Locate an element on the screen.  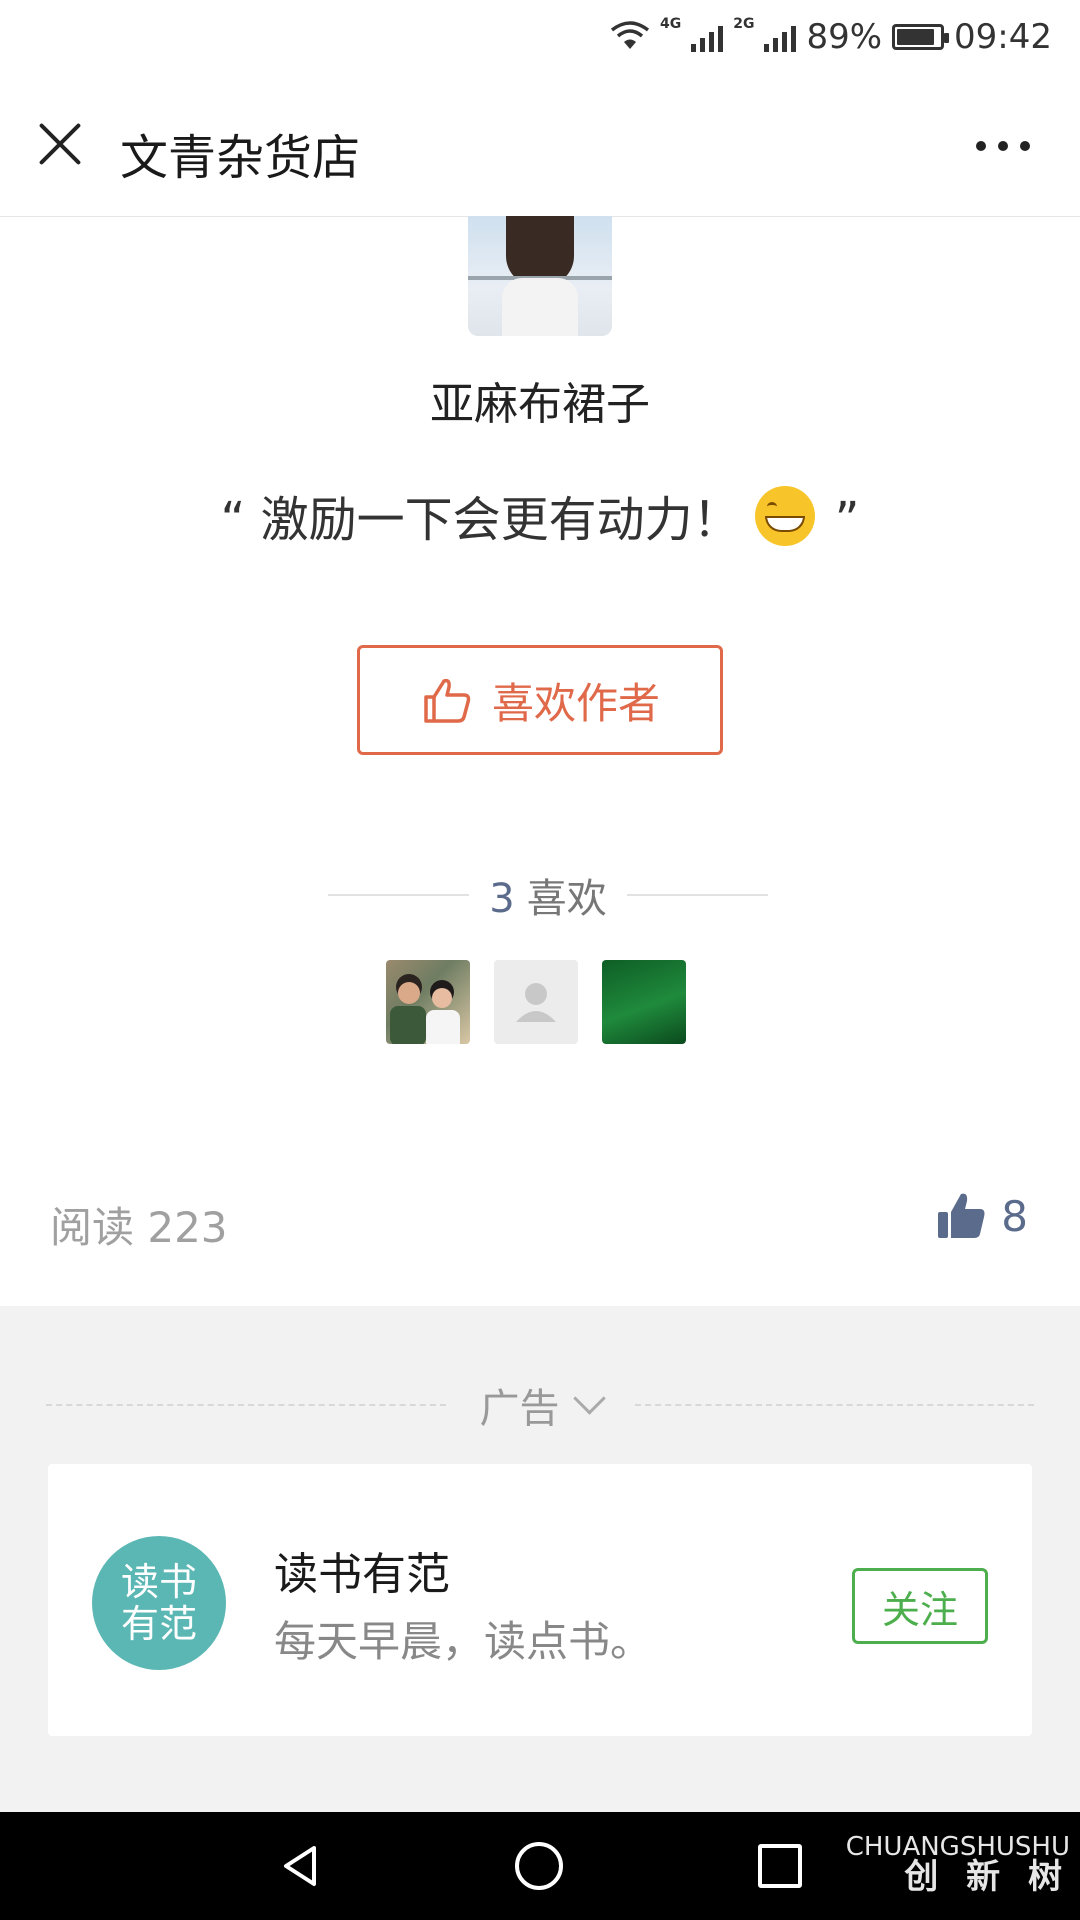
home-icon is located at coordinates (539, 1866).